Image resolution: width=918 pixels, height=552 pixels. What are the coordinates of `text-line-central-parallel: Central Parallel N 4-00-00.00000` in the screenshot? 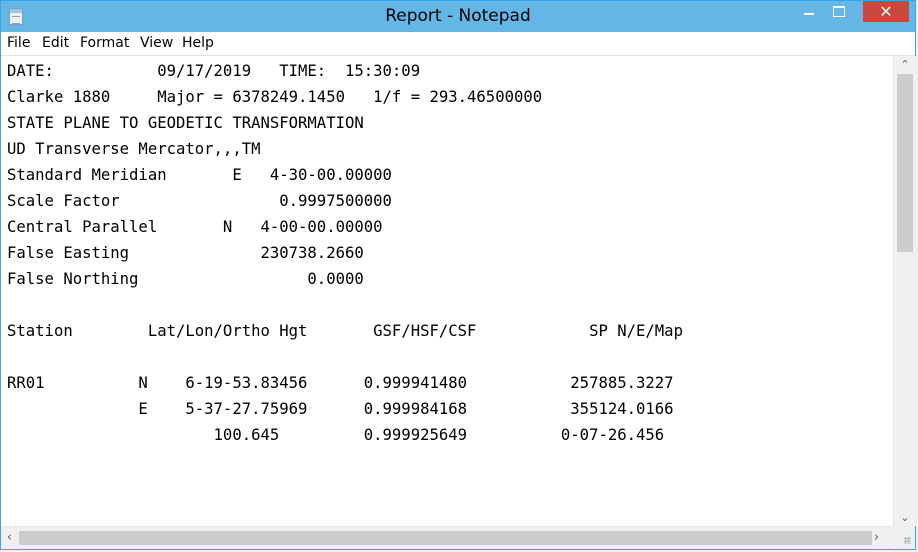 It's located at (195, 227).